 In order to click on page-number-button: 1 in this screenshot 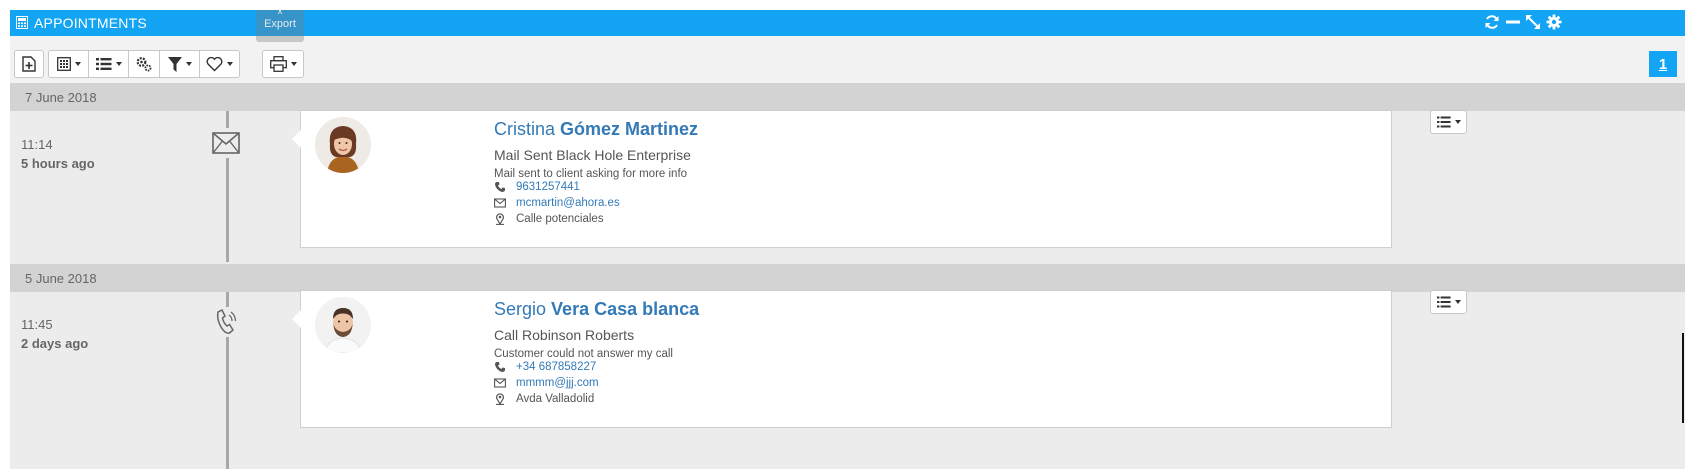, I will do `click(1663, 64)`.